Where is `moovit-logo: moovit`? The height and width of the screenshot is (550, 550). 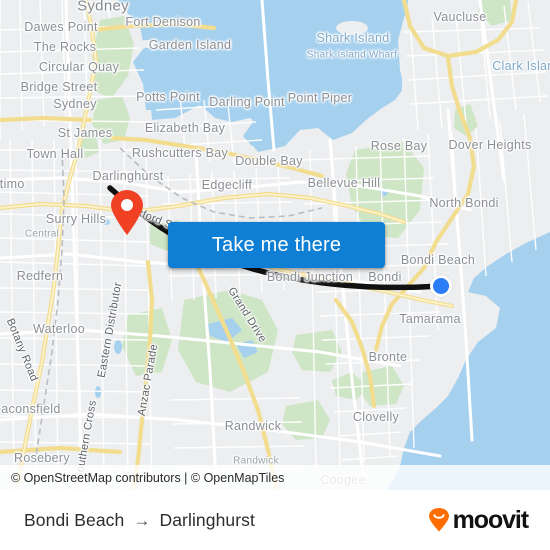
moovit-logo: moovit is located at coordinates (478, 519).